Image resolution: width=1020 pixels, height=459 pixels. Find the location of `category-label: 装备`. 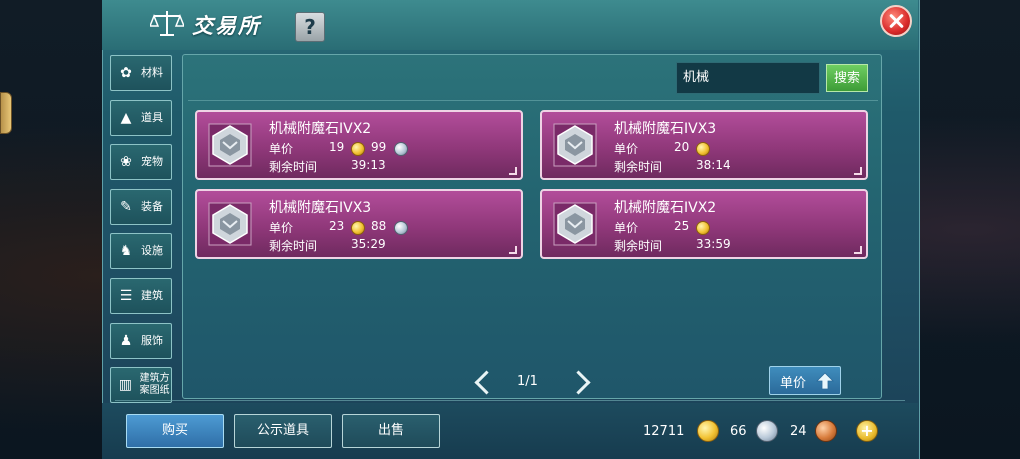

category-label: 装备 is located at coordinates (152, 206).